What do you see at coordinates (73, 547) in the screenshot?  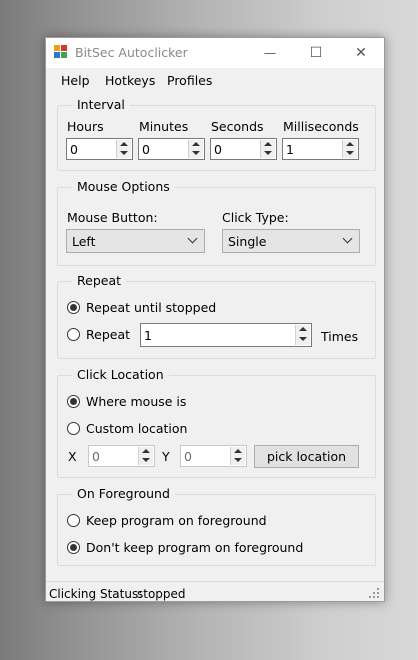 I see `dont-keep-foreground-radio` at bounding box center [73, 547].